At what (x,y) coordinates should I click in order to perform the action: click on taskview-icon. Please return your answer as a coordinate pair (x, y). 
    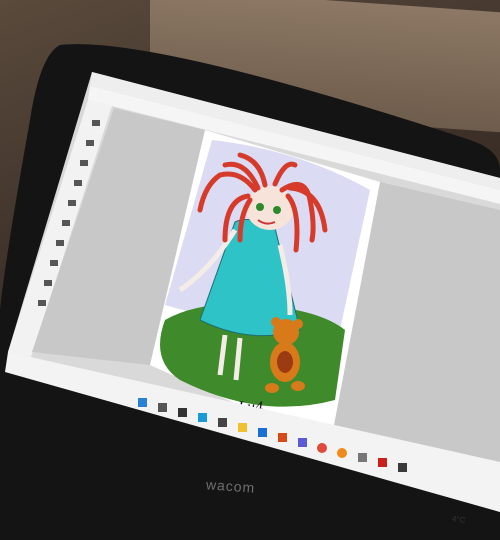
    Looking at the image, I should click on (182, 412).